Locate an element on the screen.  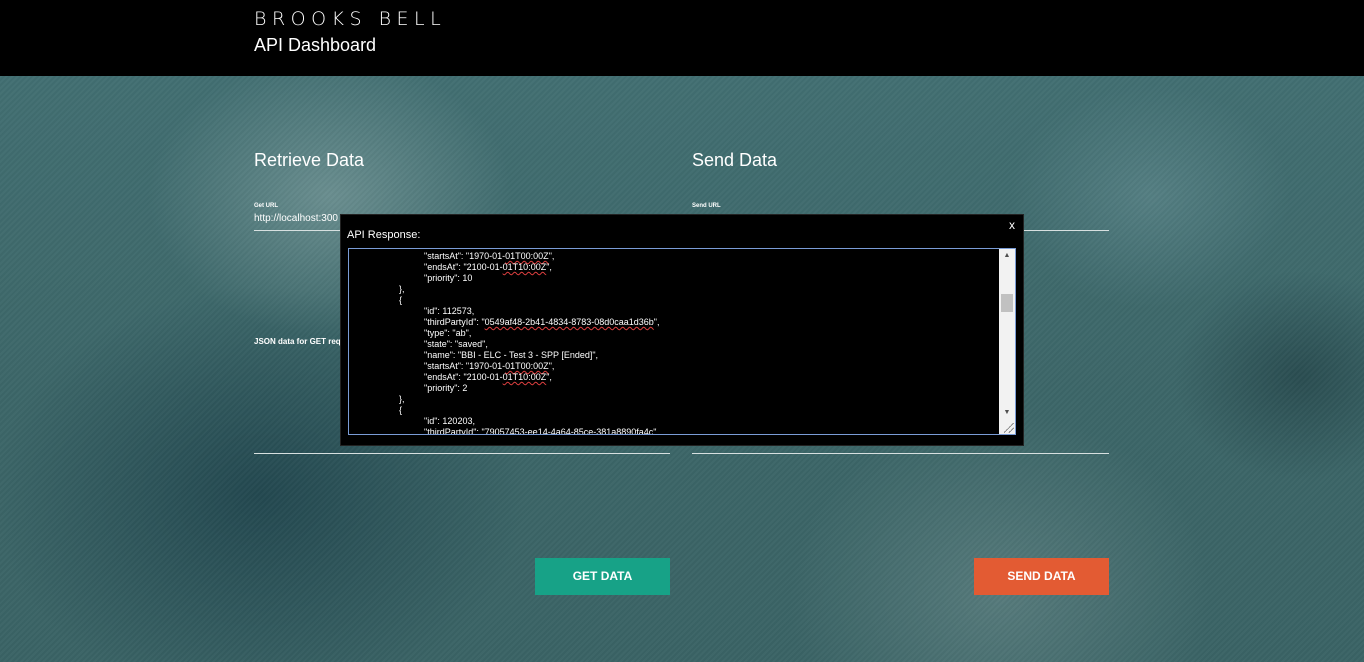
get-url-label: Get URL is located at coordinates (266, 206).